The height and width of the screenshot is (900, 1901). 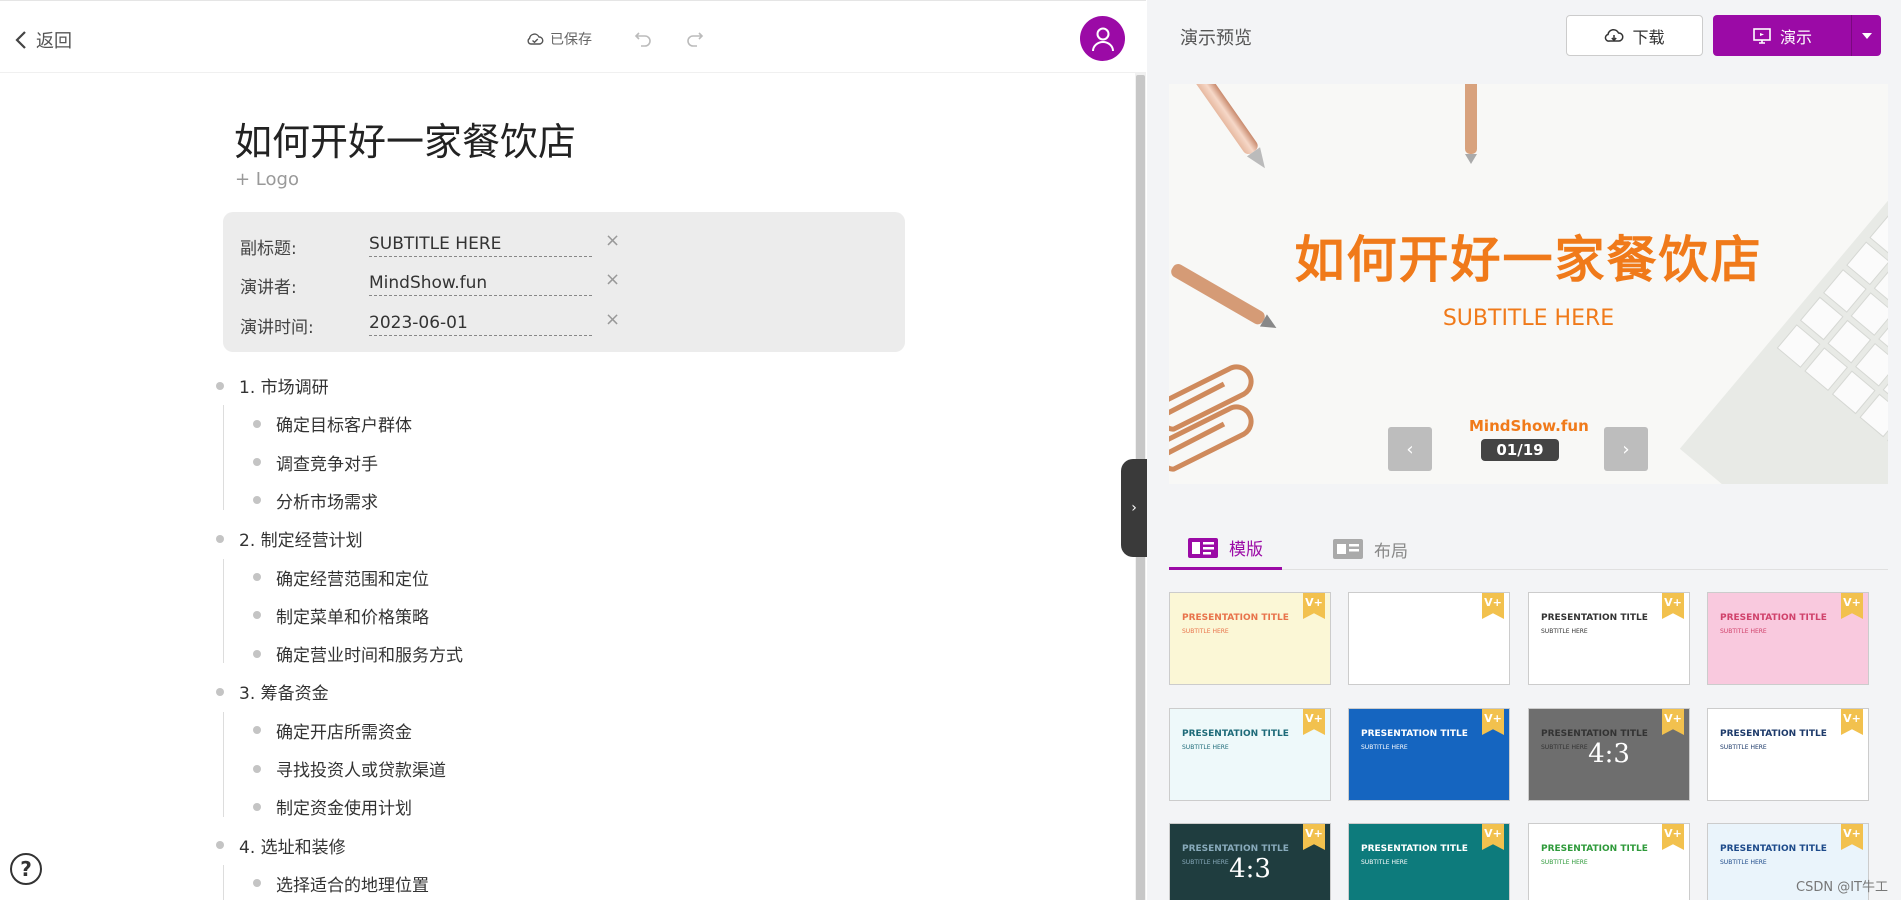 I want to click on watermark: CSDN @IT牛工, so click(x=1842, y=887).